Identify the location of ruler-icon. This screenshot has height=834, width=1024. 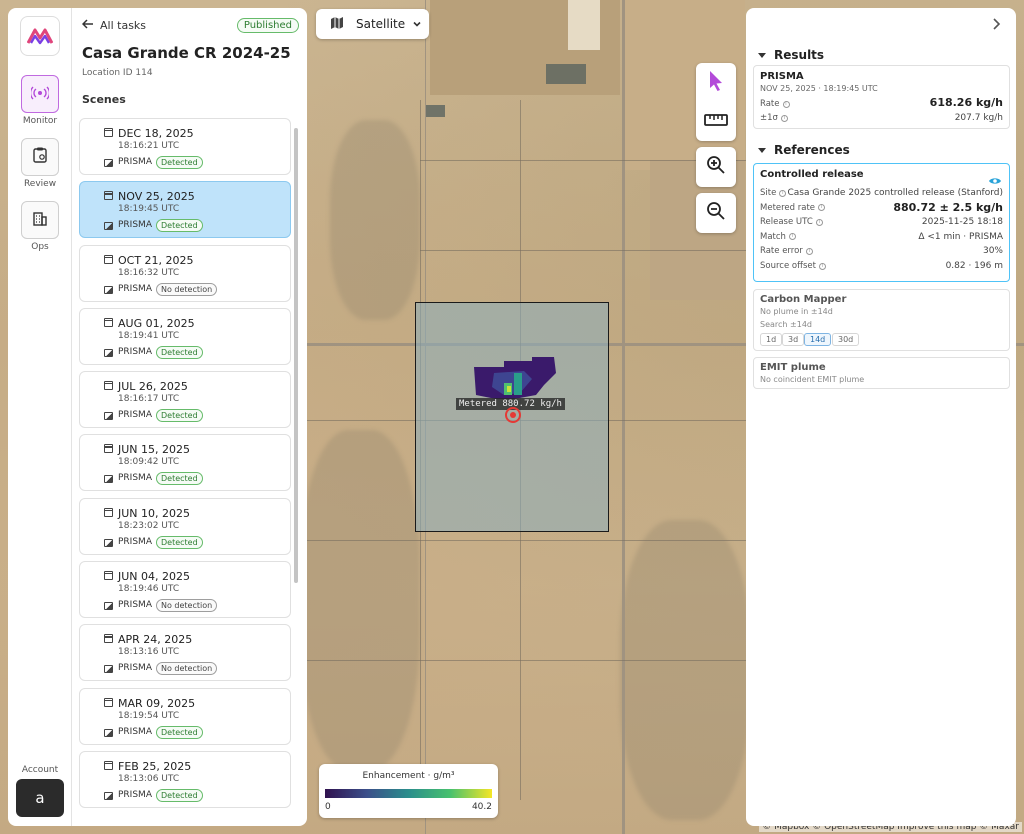
(716, 121).